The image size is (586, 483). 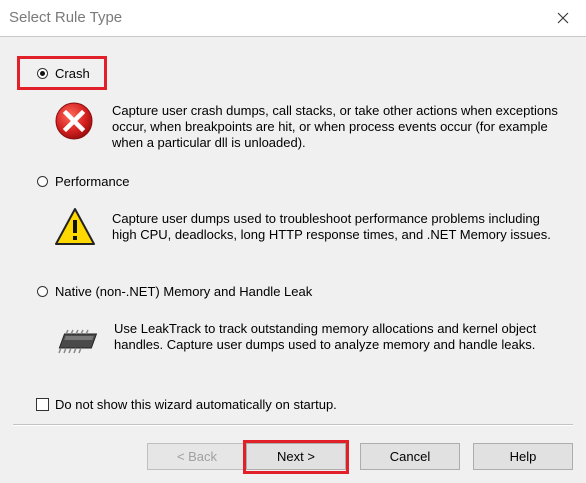 I want to click on close-button, so click(x=563, y=18).